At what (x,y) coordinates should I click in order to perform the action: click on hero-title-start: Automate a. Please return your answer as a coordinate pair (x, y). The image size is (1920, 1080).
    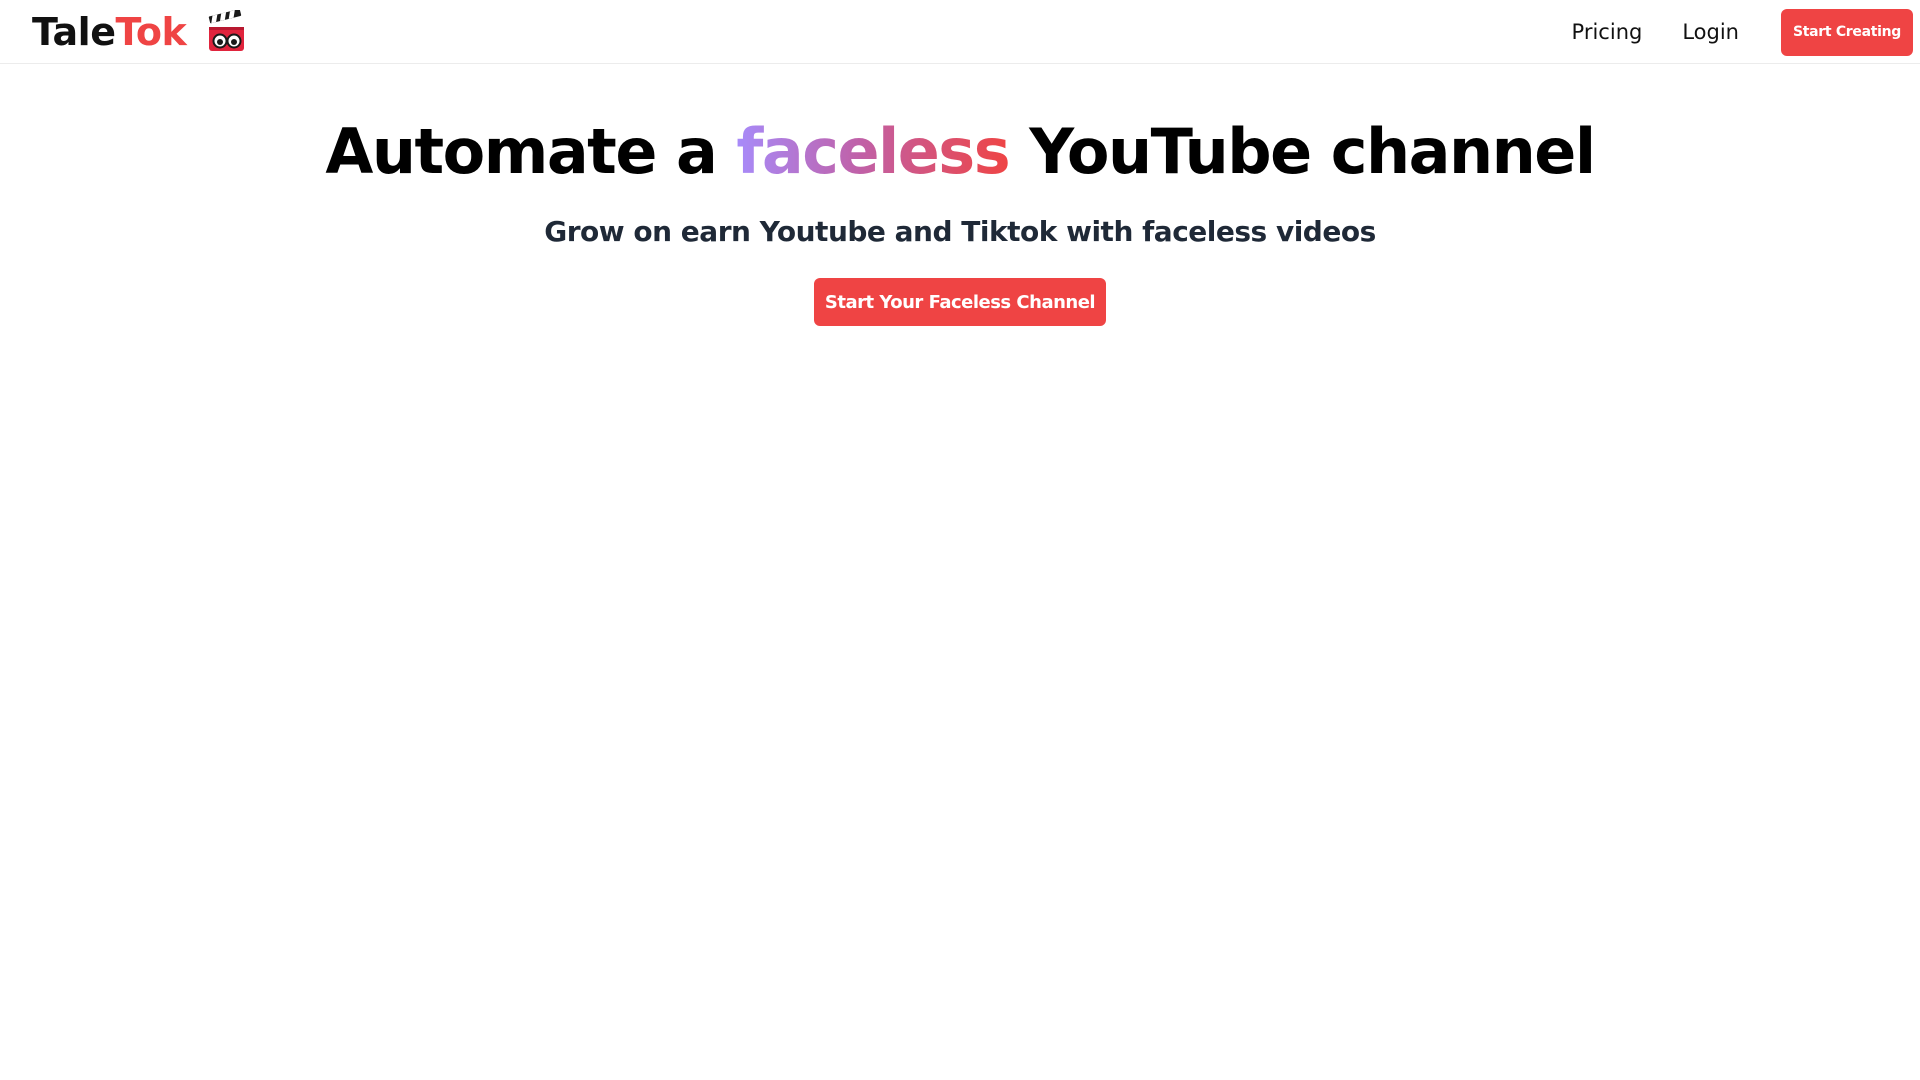
    Looking at the image, I should click on (531, 151).